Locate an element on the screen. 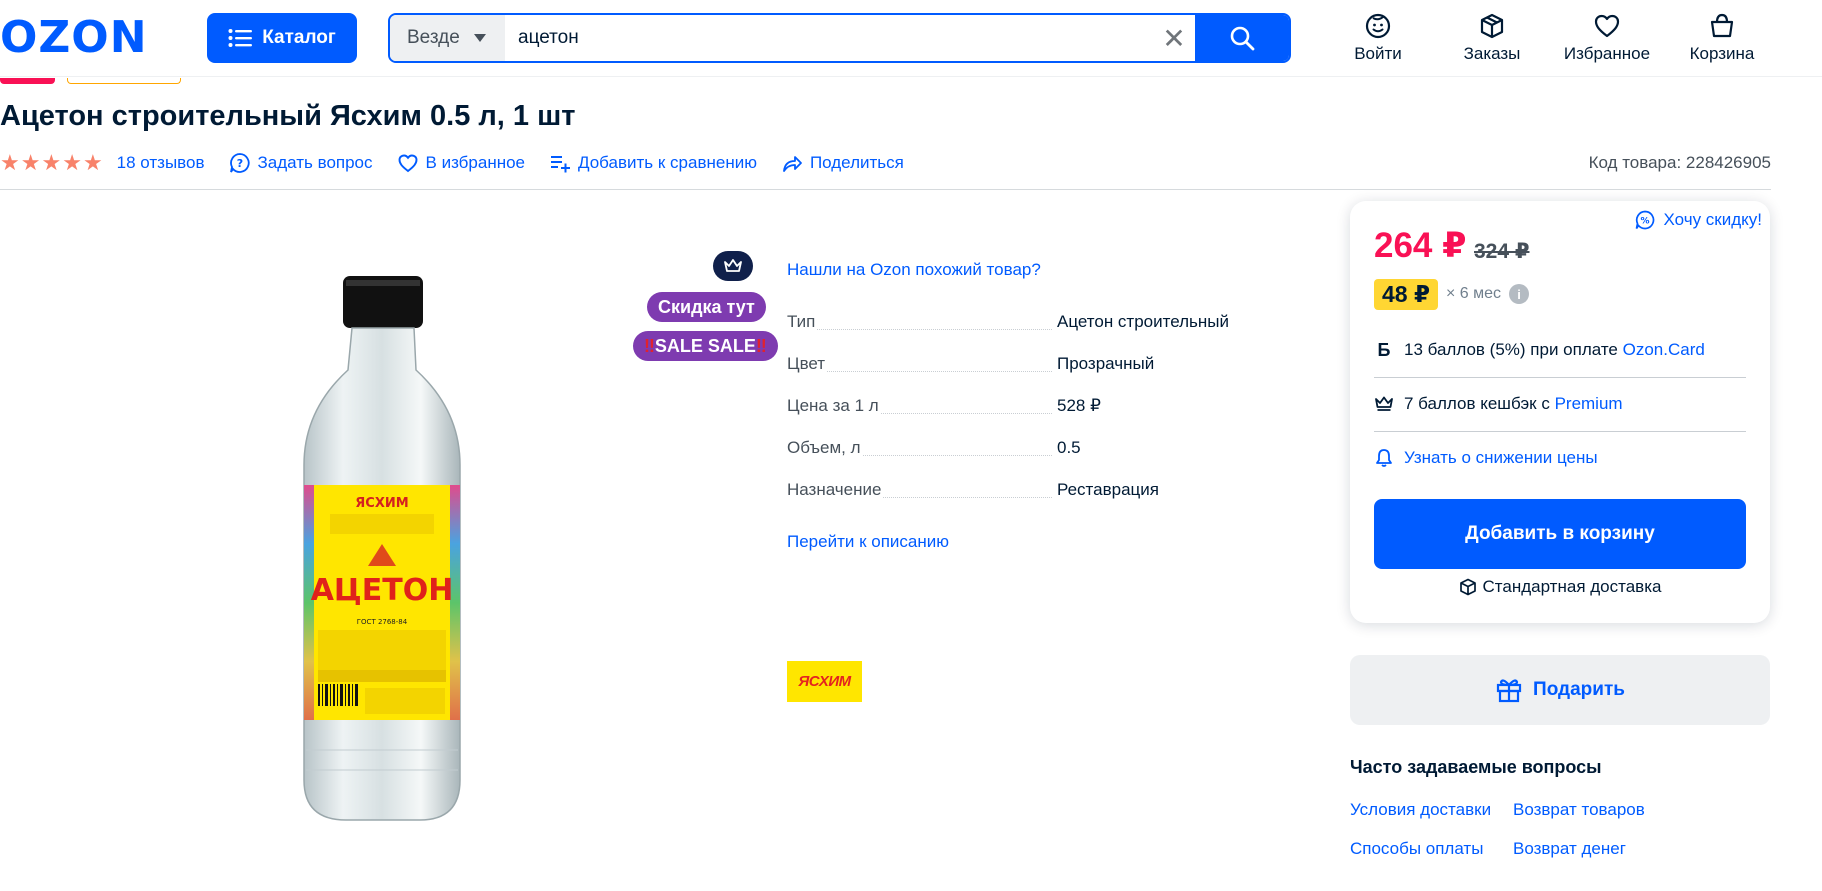 This screenshot has width=1822, height=891. points-text: 13 баллов (5%) при оплате is located at coordinates (1511, 349).